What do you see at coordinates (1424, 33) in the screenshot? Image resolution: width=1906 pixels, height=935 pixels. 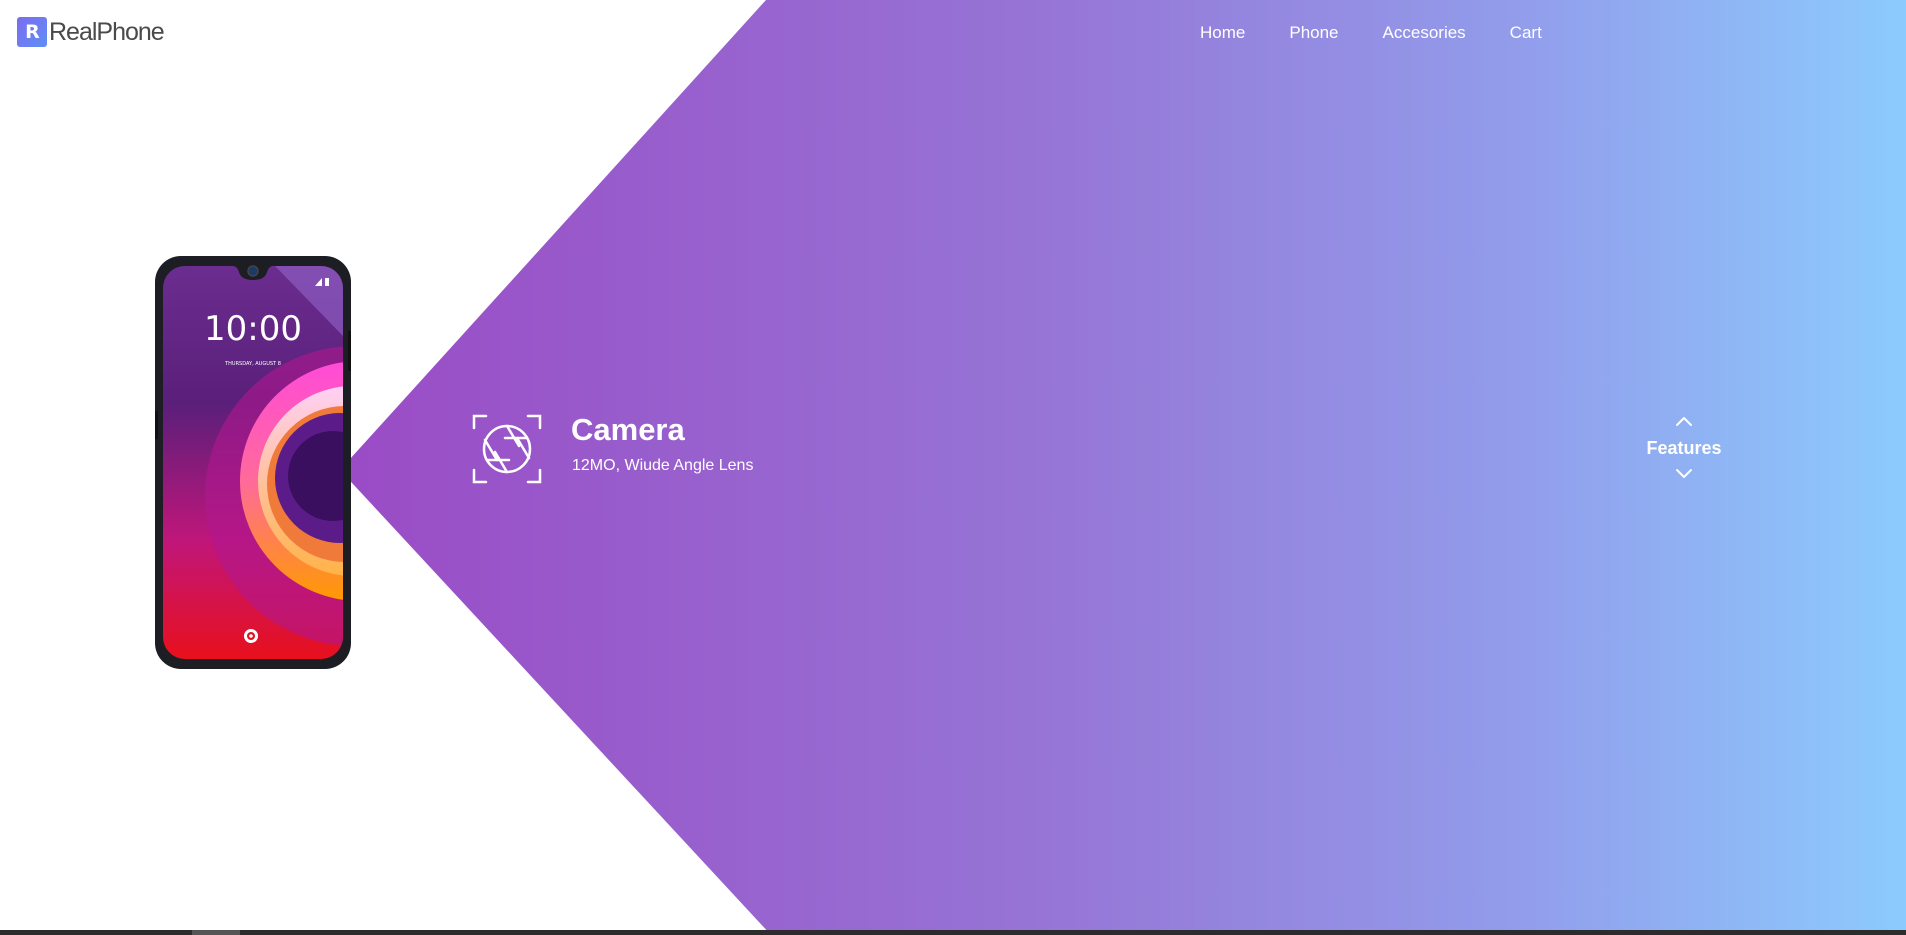 I see `nav-accesories: Accesories` at bounding box center [1424, 33].